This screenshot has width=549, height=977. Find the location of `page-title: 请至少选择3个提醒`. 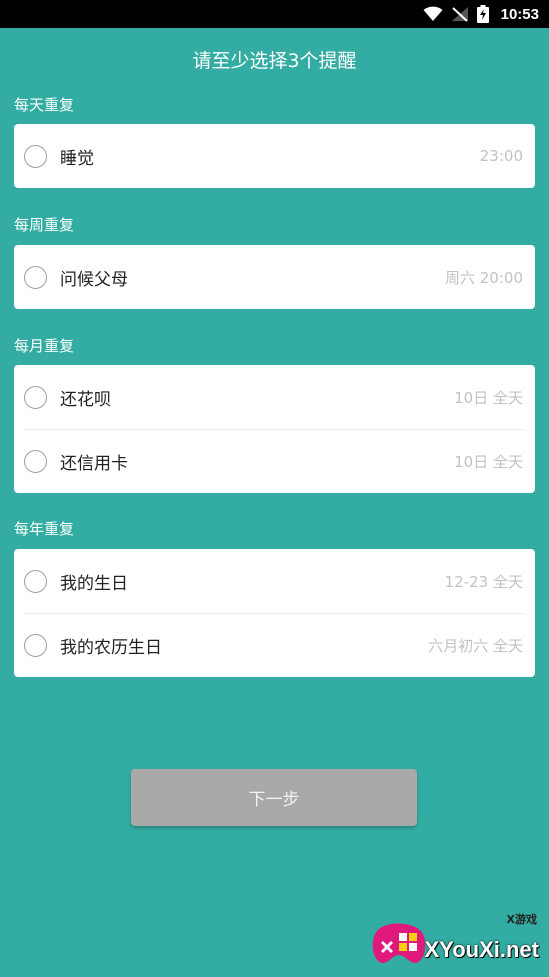

page-title: 请至少选择3个提醒 is located at coordinates (274, 61).